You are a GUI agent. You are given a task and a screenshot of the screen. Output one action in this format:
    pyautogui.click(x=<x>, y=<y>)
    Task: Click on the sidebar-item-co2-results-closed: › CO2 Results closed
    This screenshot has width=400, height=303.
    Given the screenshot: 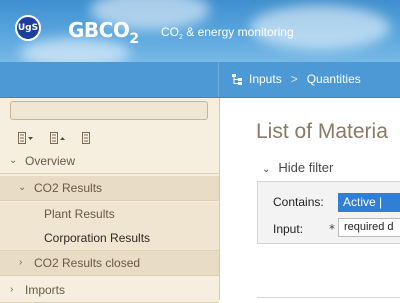 What is the action you would take?
    pyautogui.click(x=109, y=263)
    